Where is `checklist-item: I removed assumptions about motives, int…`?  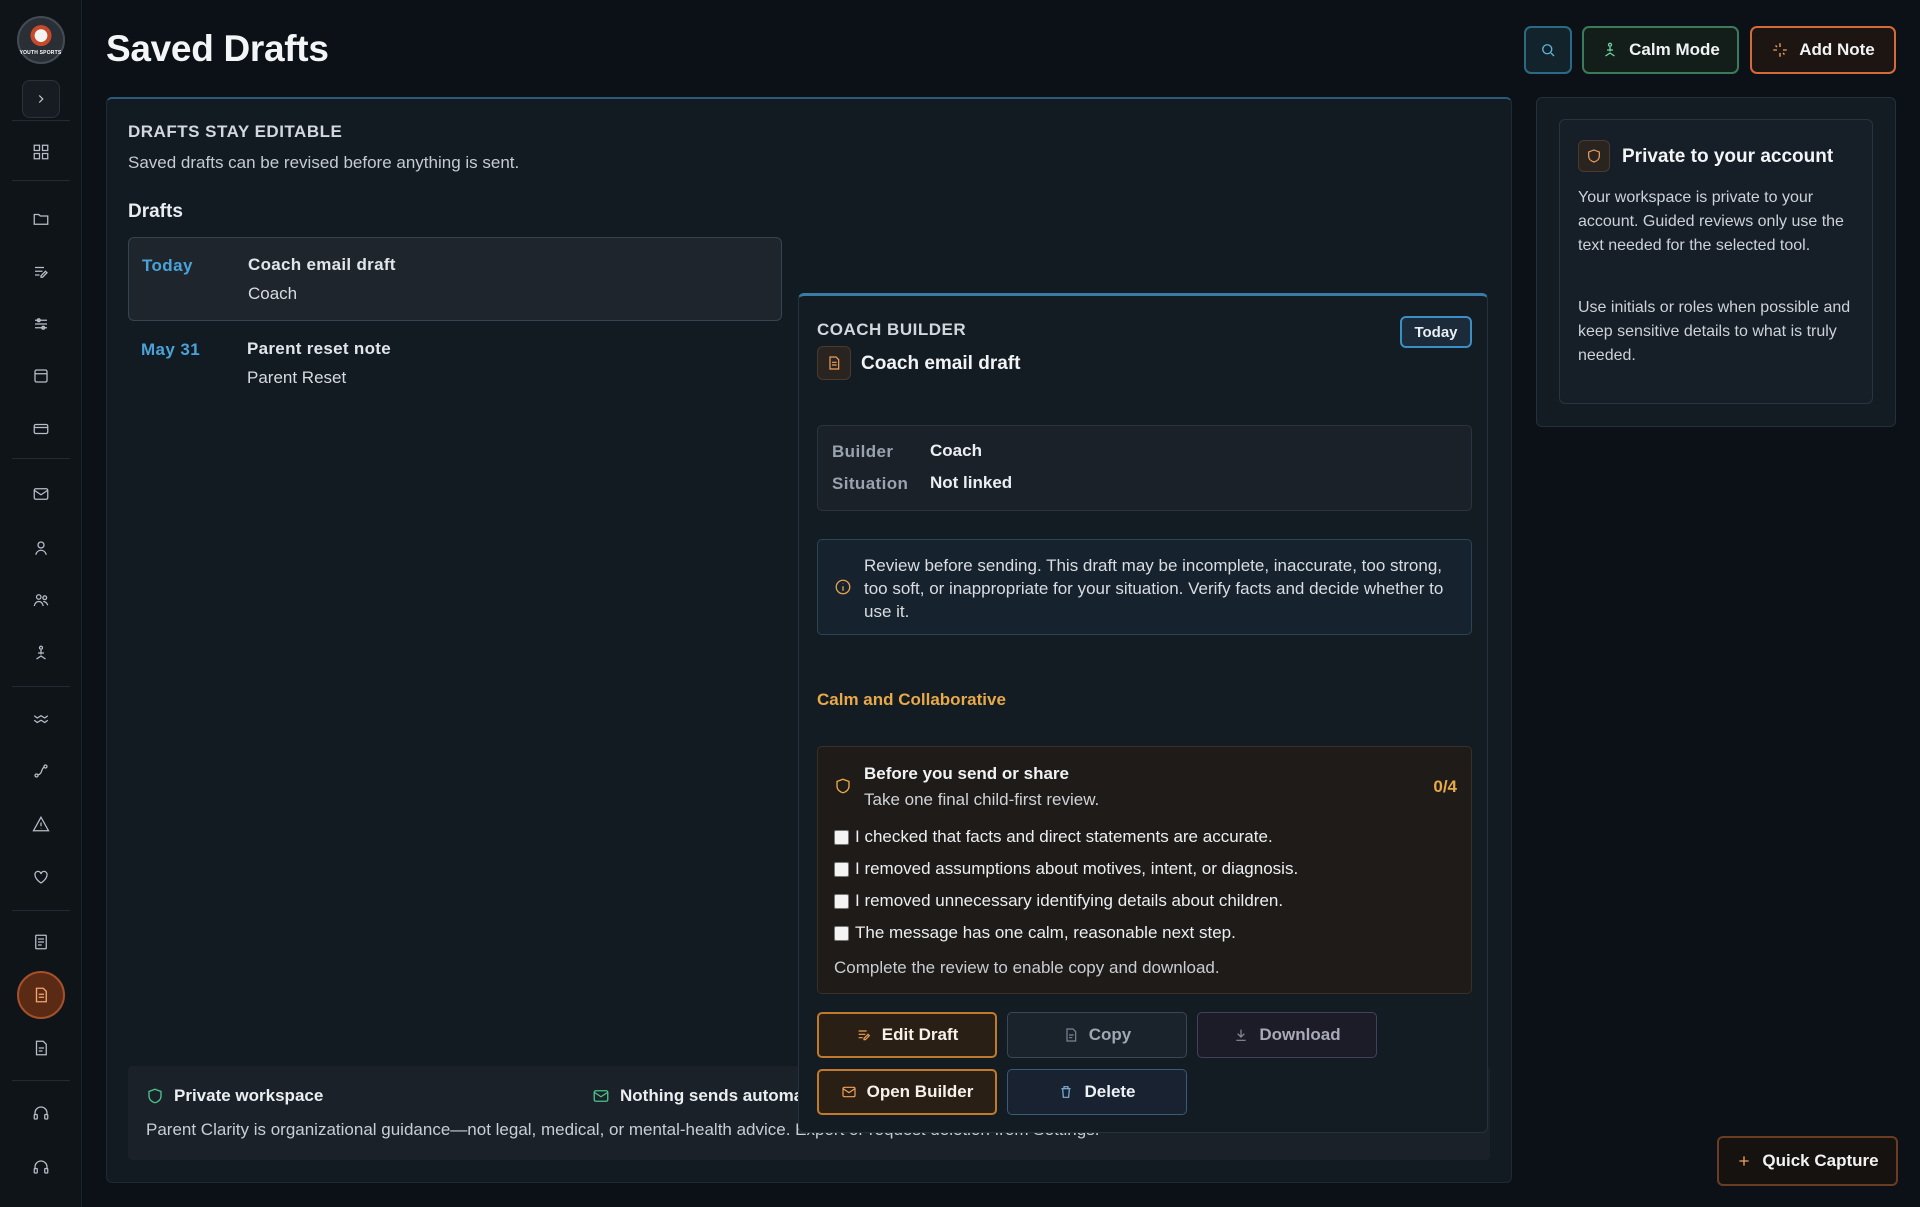
checklist-item: I removed assumptions about motives, int… is located at coordinates (1066, 869).